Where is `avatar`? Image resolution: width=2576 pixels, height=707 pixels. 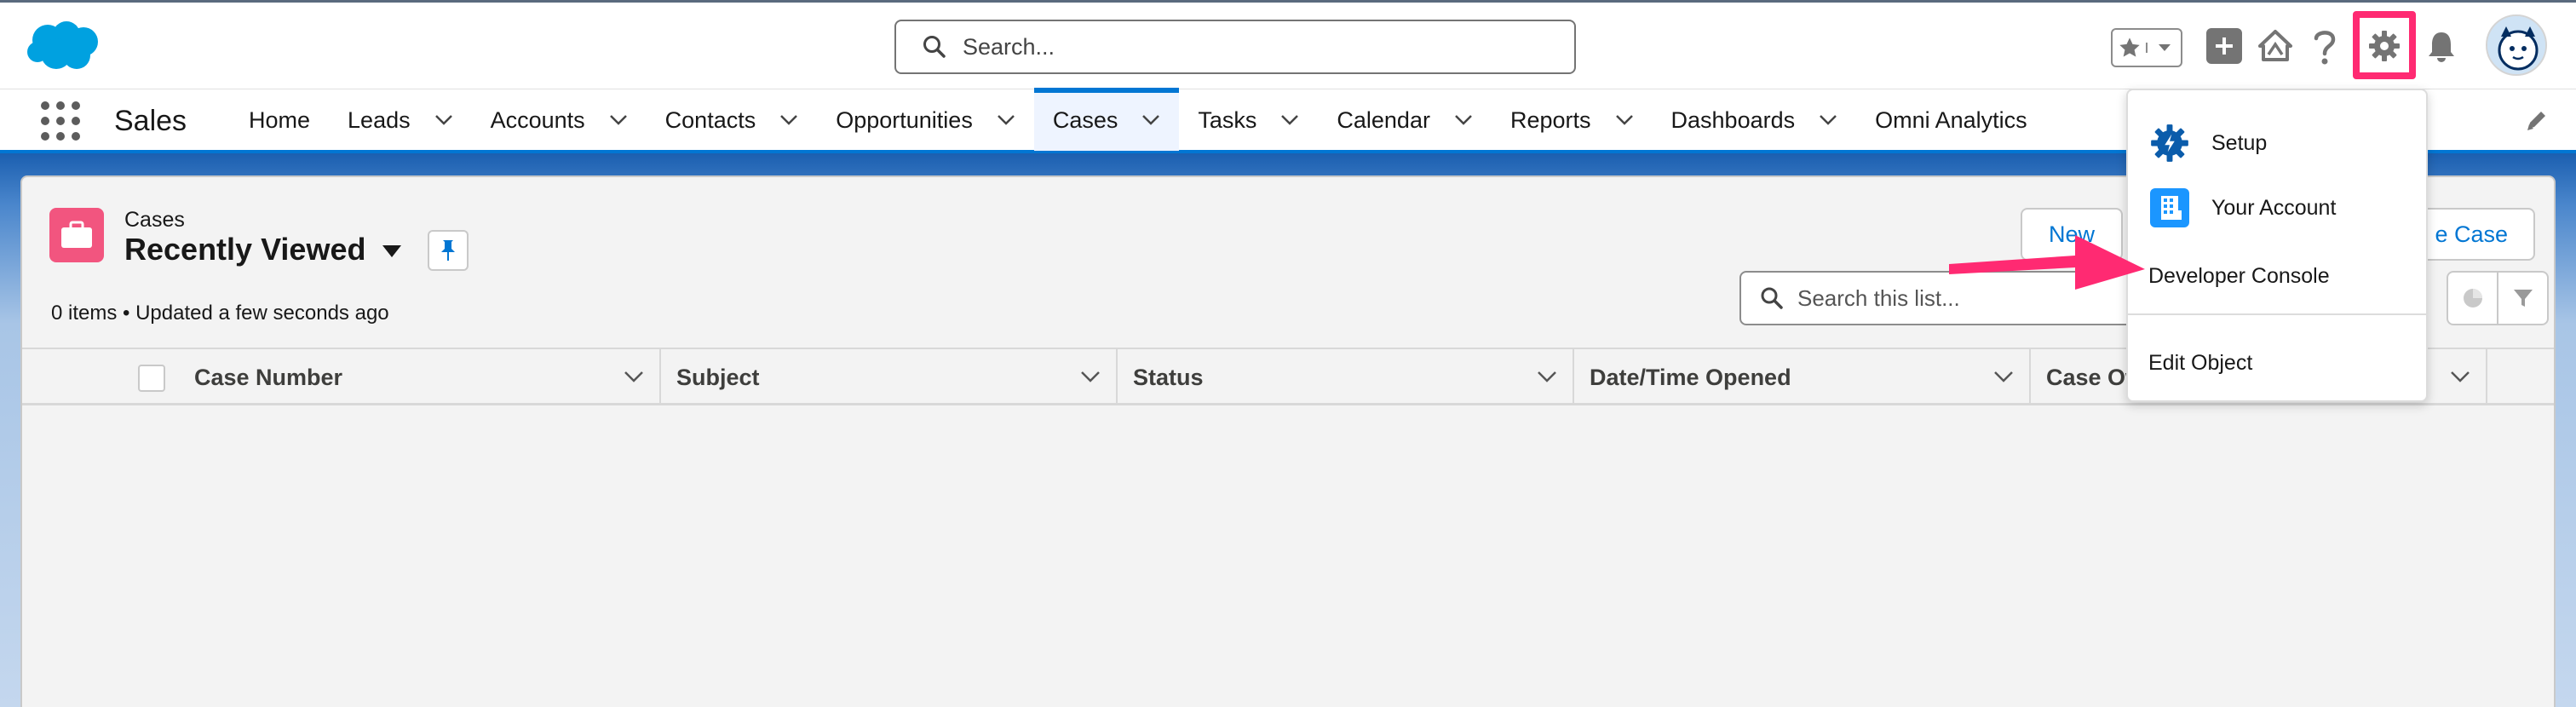
avatar is located at coordinates (2517, 45).